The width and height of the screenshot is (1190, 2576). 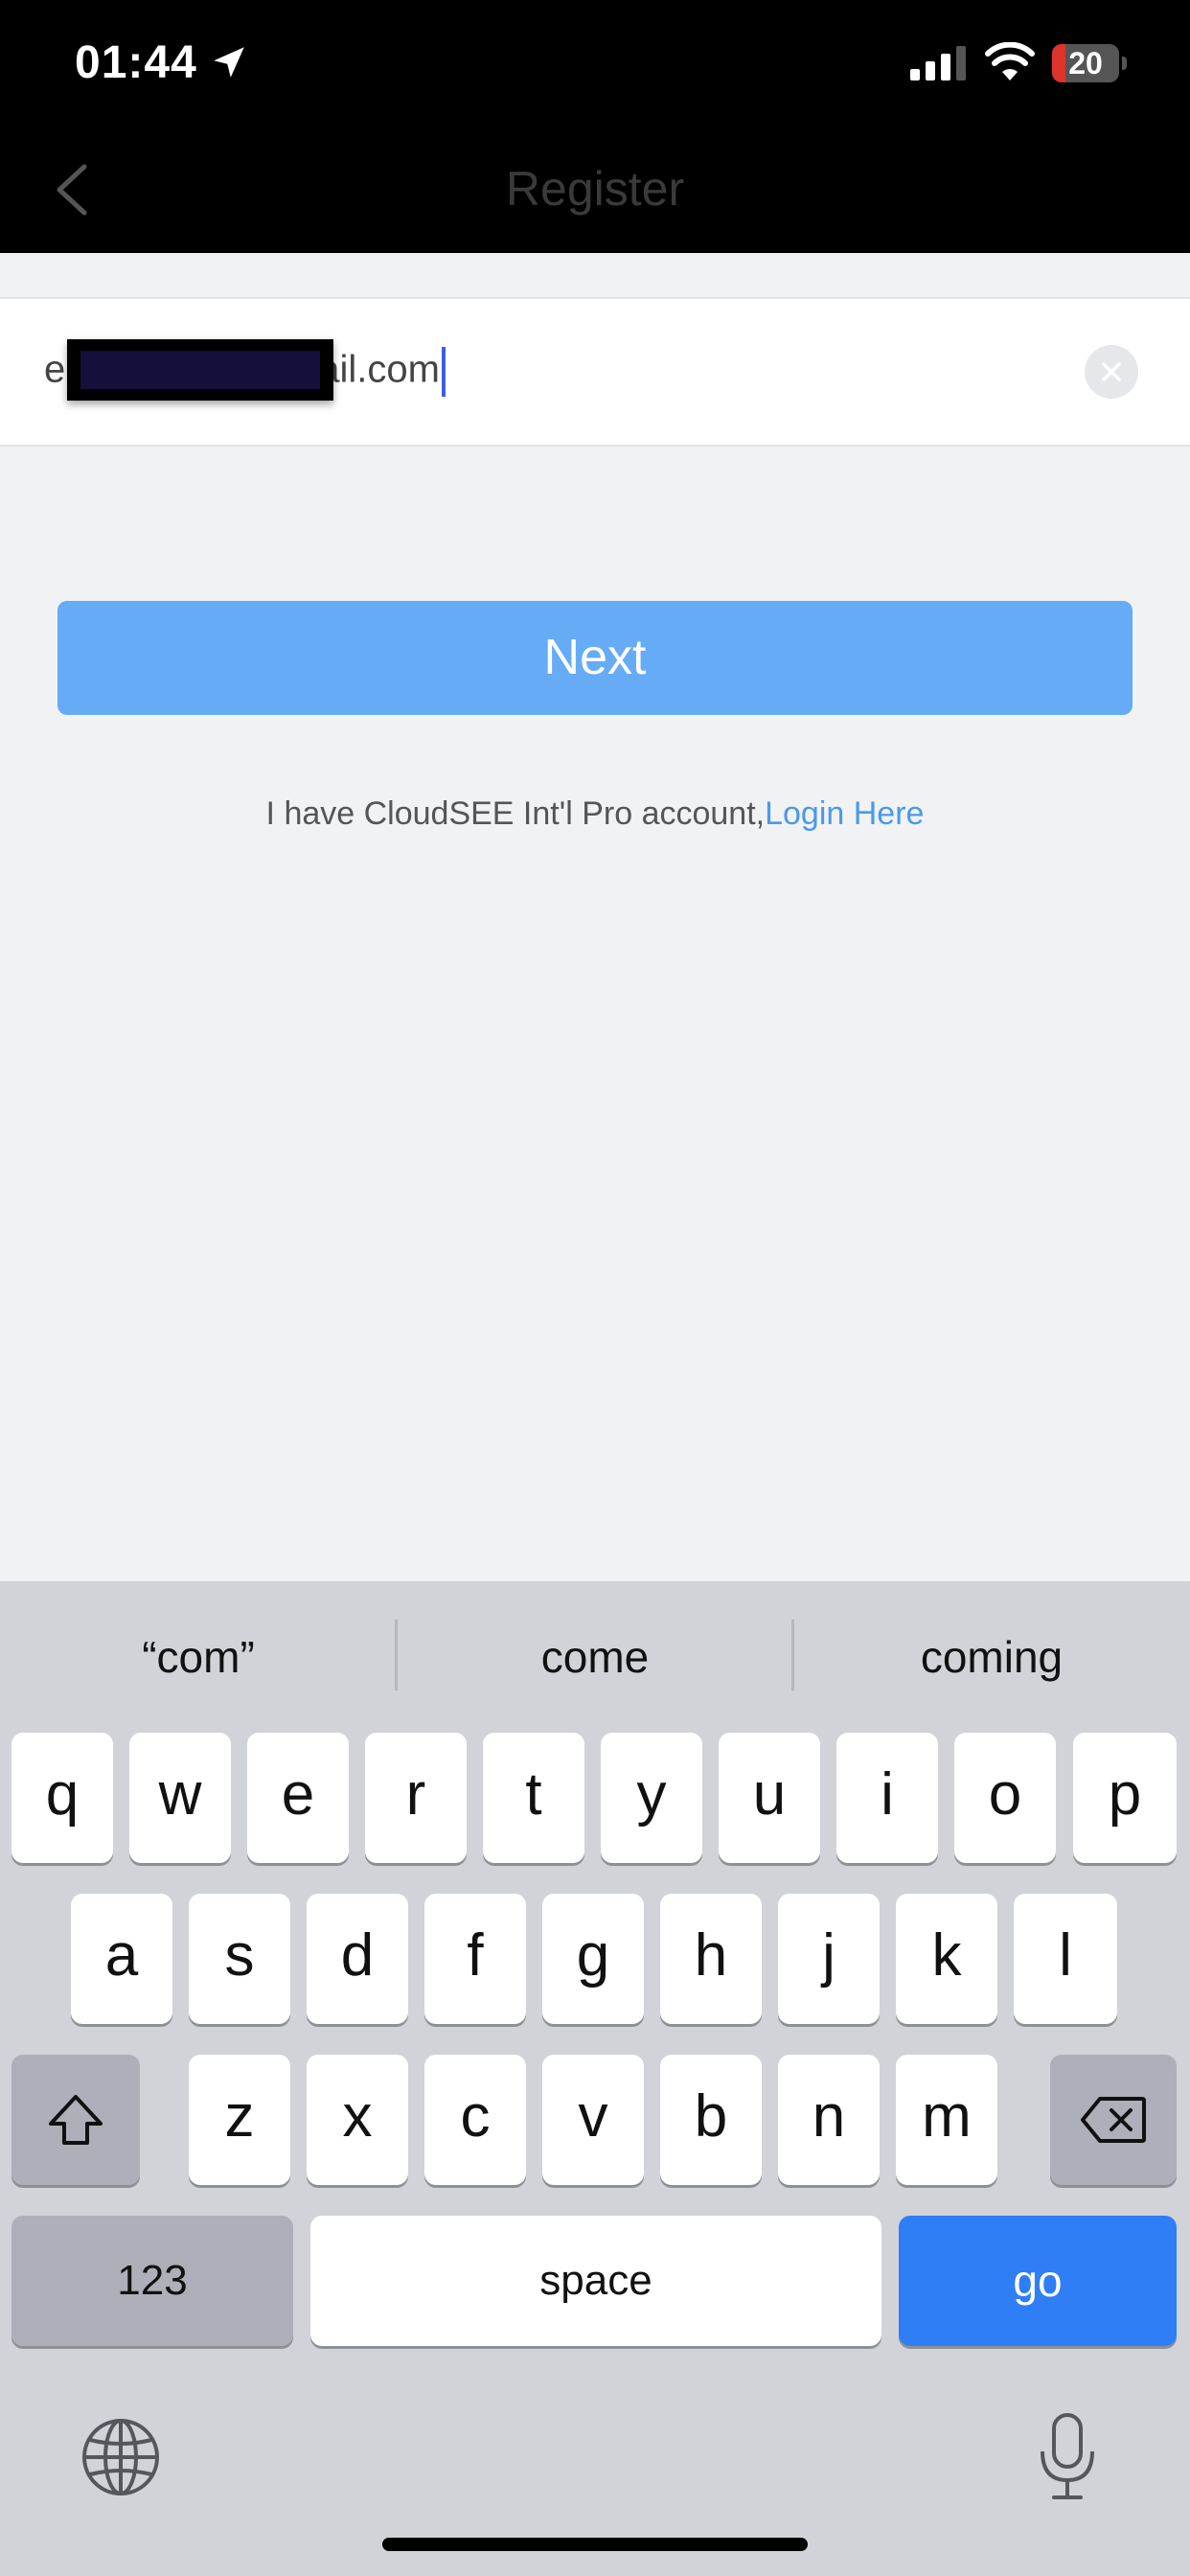 What do you see at coordinates (1068, 2457) in the screenshot?
I see `microphone-icon` at bounding box center [1068, 2457].